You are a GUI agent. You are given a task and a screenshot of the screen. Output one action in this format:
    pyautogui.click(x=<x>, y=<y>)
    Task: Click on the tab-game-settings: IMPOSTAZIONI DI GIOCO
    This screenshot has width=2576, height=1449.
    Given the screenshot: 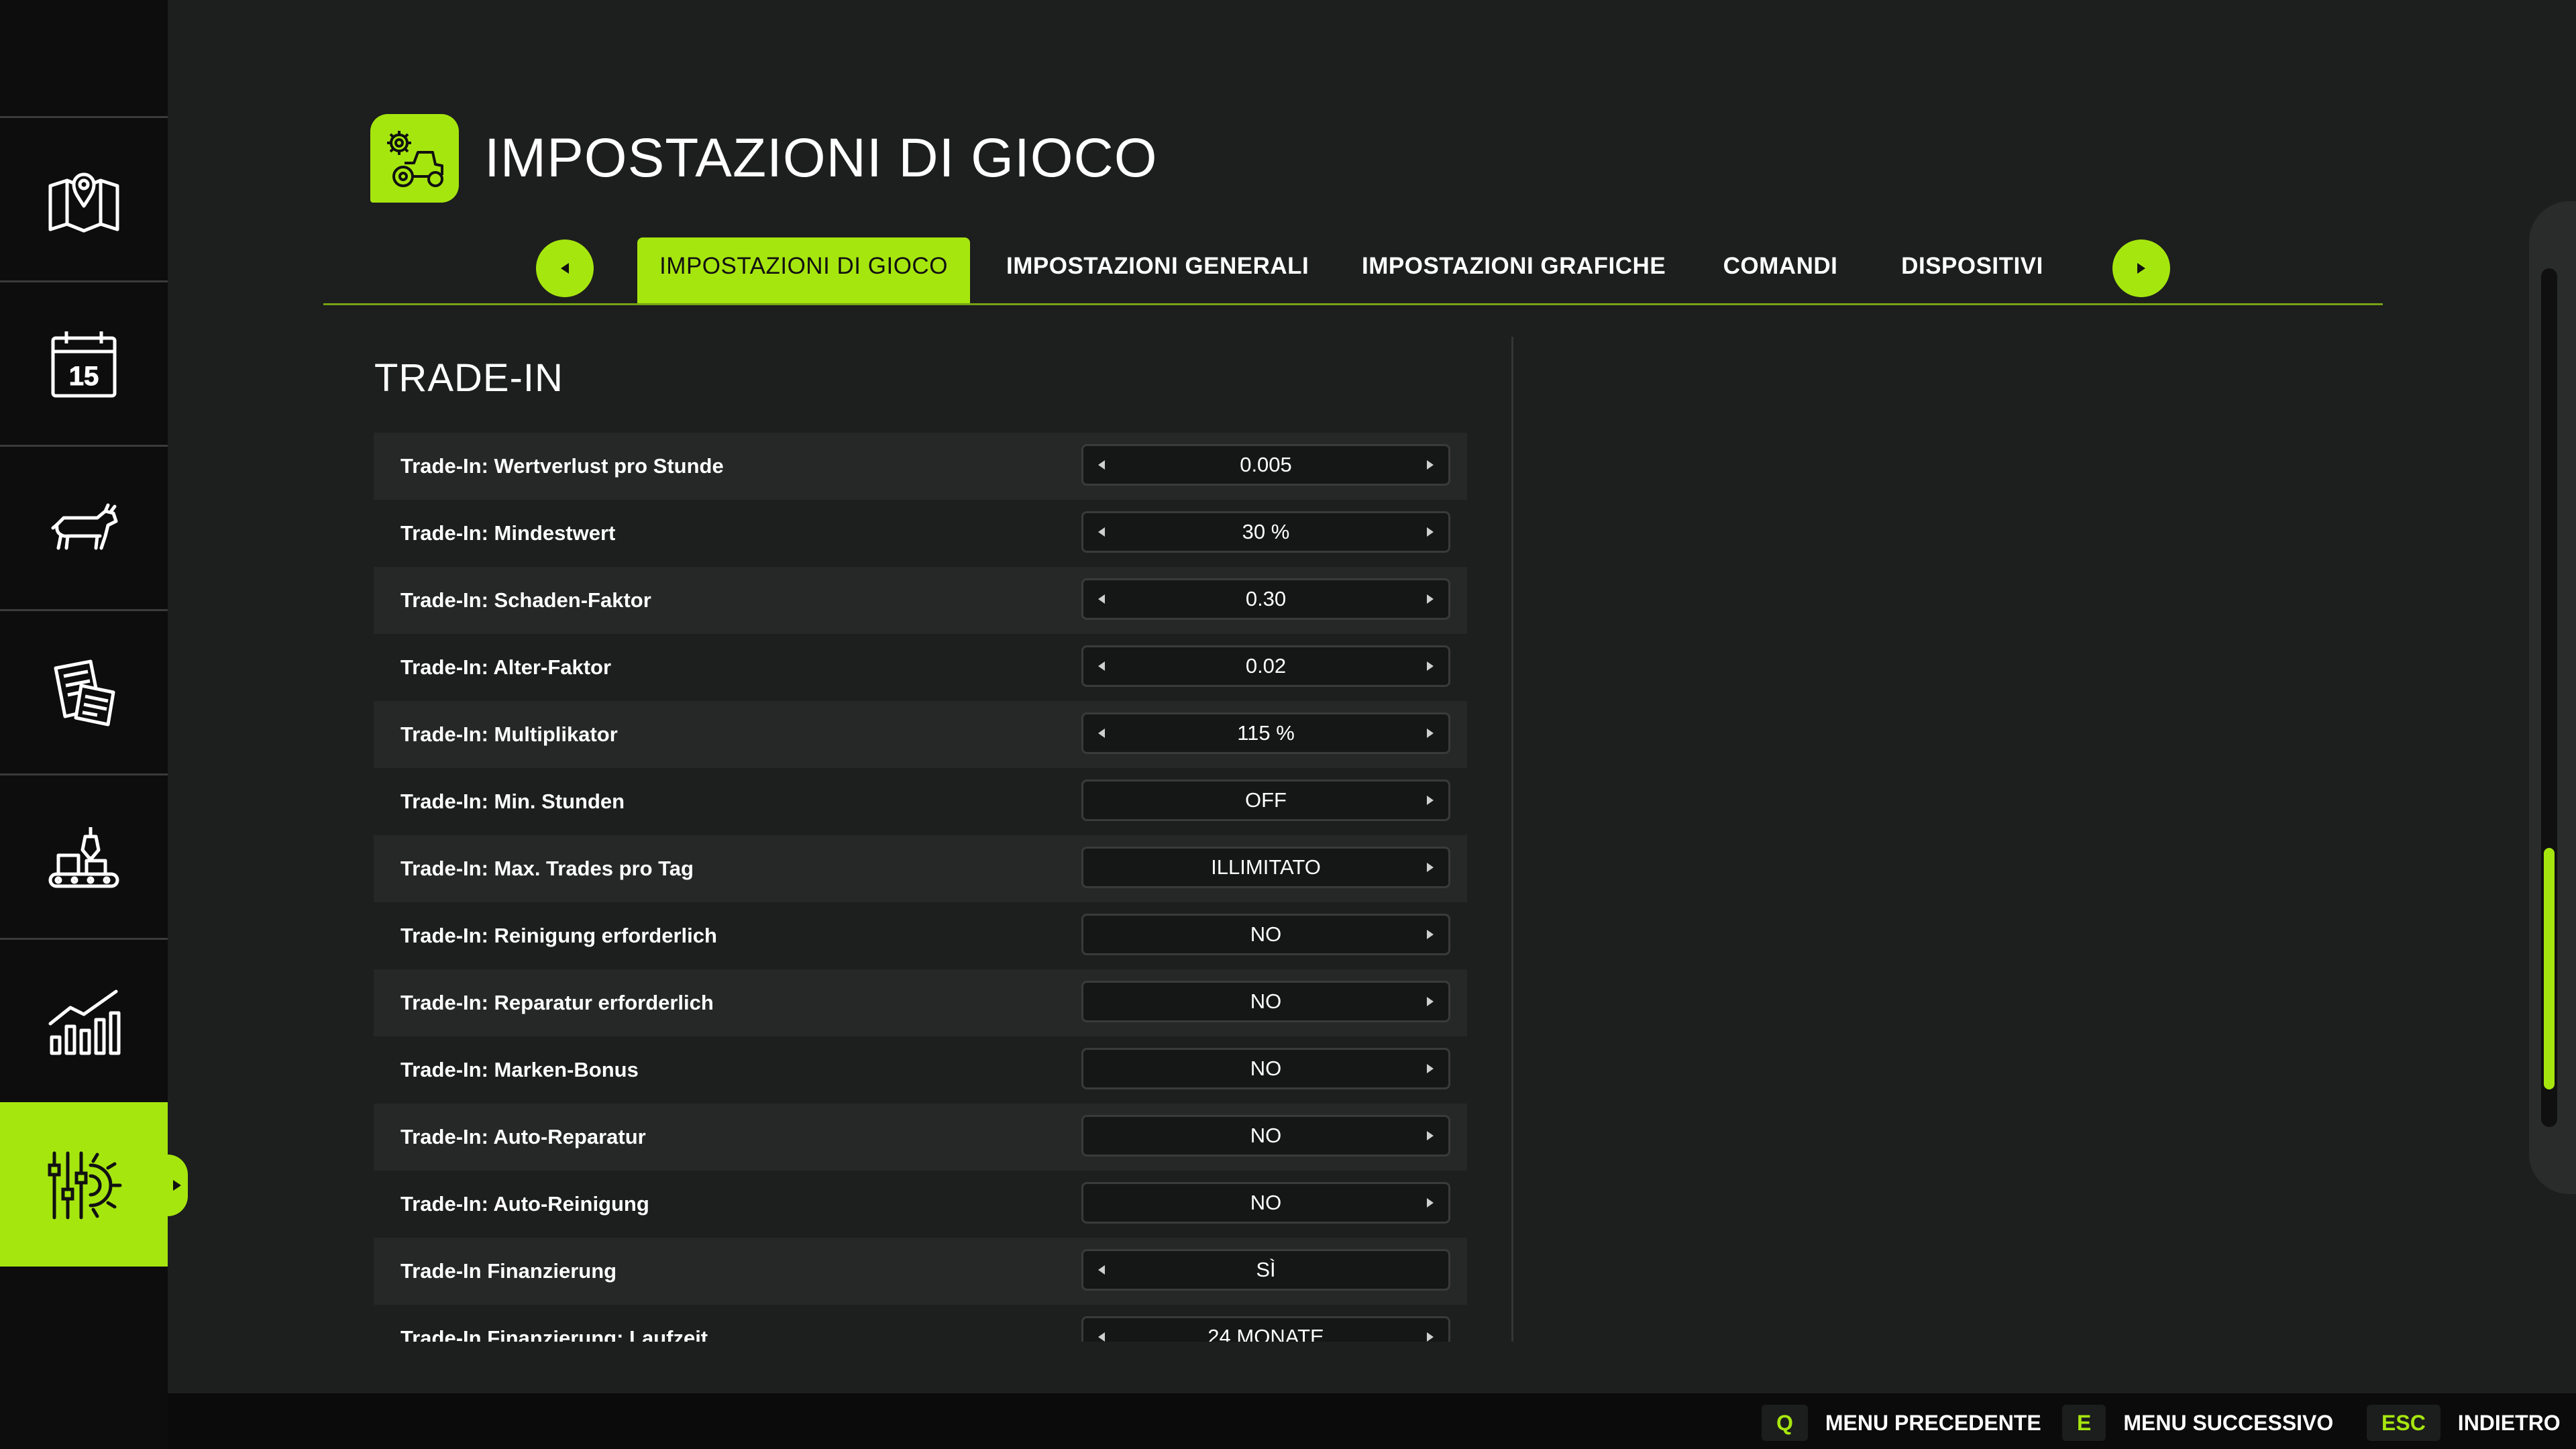 What is the action you would take?
    pyautogui.click(x=803, y=270)
    